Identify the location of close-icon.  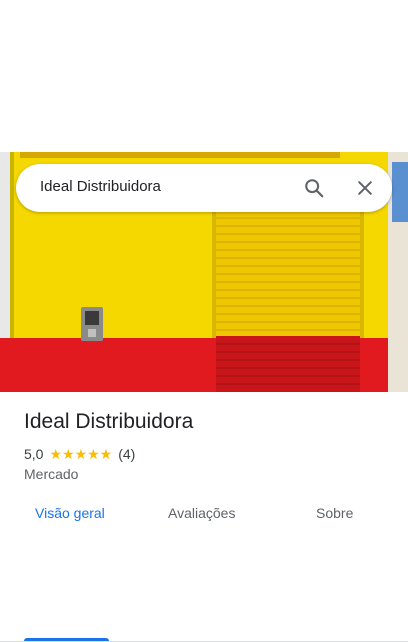
(365, 188).